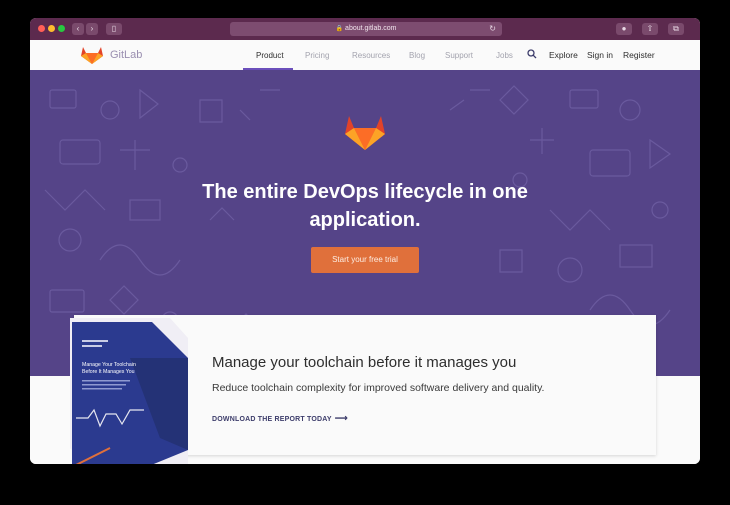 The image size is (730, 505). What do you see at coordinates (109, 365) in the screenshot?
I see `book-title-line-1: Manage Your Toolchain` at bounding box center [109, 365].